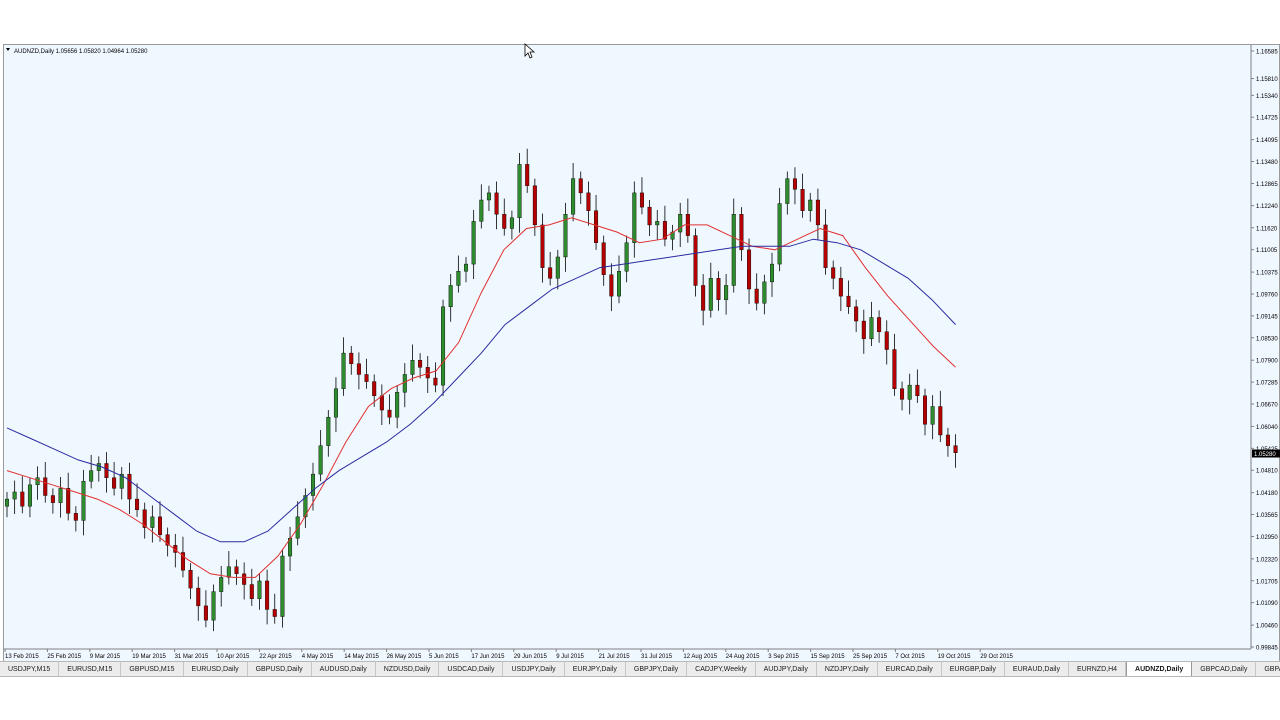 The width and height of the screenshot is (1280, 720). What do you see at coordinates (530, 51) in the screenshot?
I see `mouse-cursor-icon` at bounding box center [530, 51].